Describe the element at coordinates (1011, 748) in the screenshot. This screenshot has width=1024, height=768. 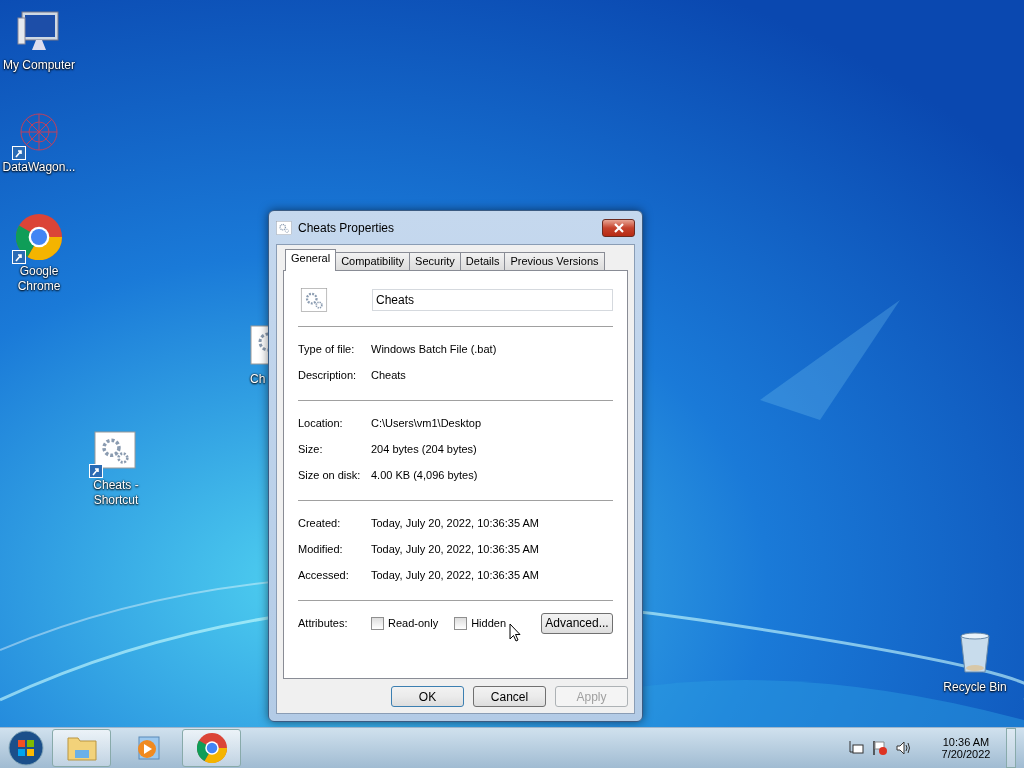
I see `show-desktop-button` at that location.